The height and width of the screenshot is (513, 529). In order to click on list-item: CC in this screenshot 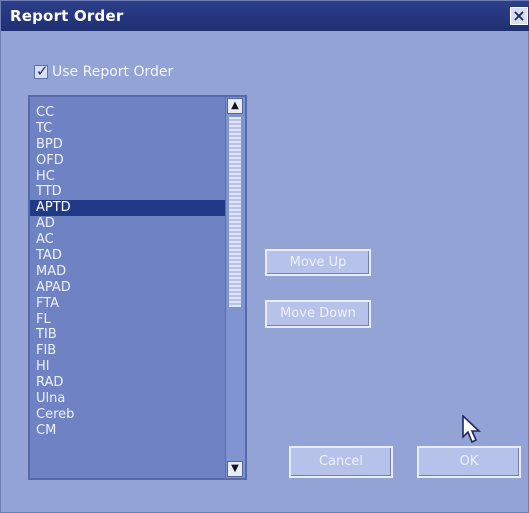, I will do `click(127, 113)`.